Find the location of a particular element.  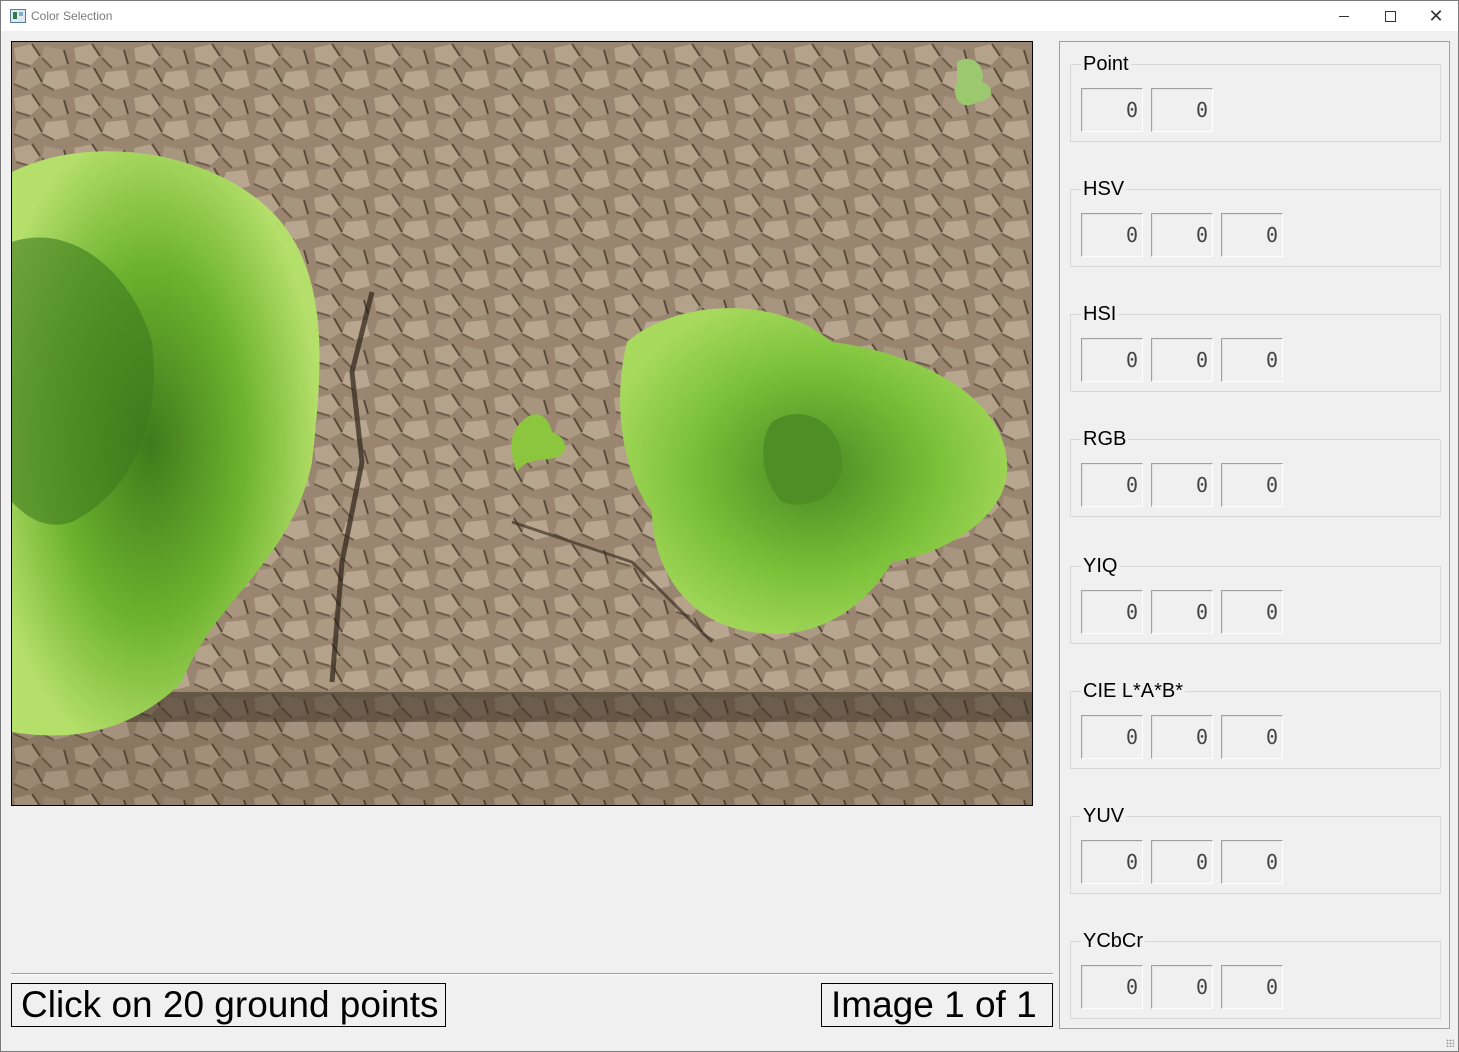

bottom-divider is located at coordinates (532, 974).